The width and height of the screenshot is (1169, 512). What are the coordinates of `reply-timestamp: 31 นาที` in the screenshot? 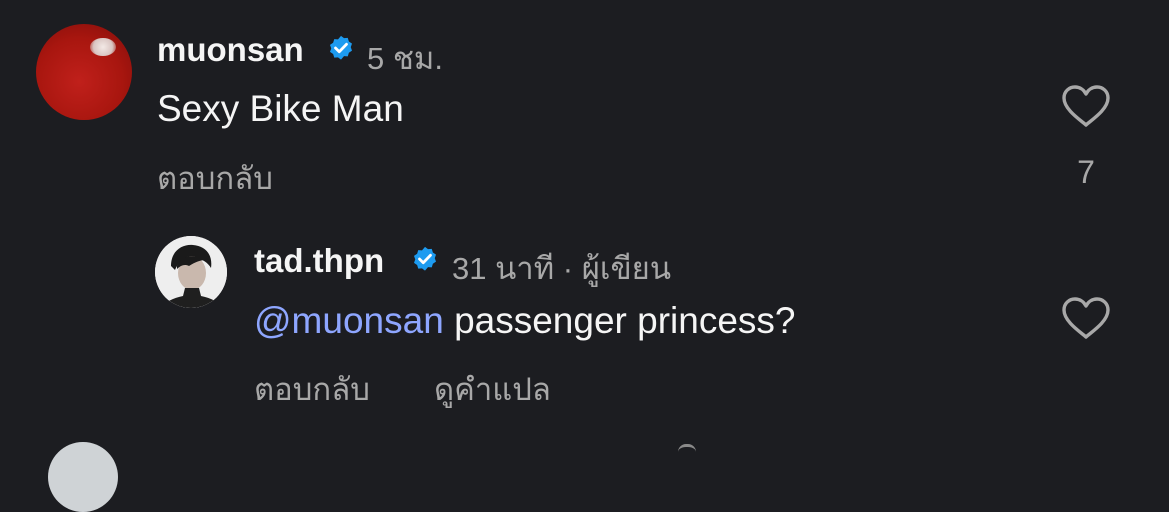 It's located at (503, 268).